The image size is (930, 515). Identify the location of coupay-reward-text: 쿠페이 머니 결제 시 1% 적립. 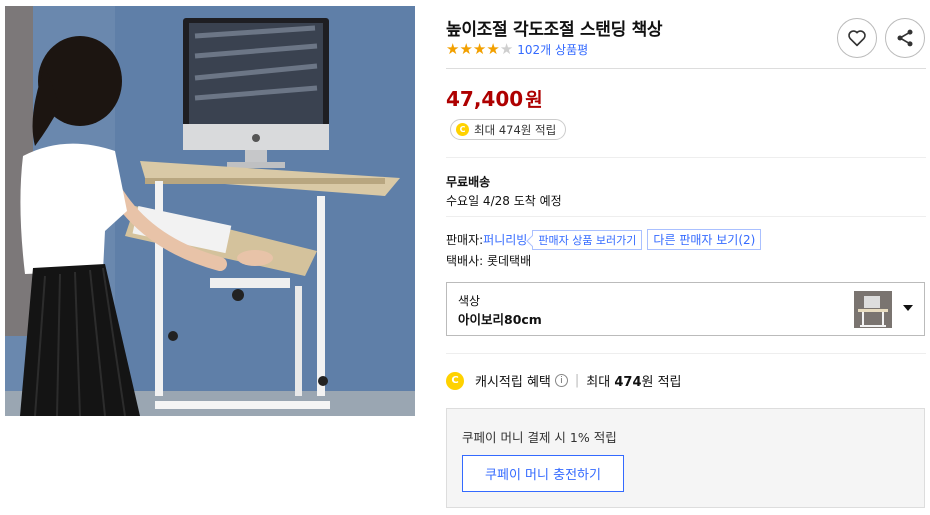
(539, 437).